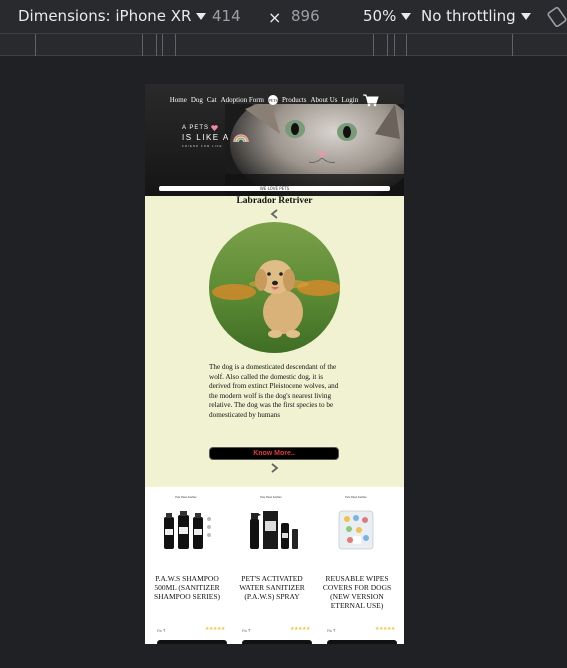  I want to click on hero-line-1: A PETS, so click(196, 128).